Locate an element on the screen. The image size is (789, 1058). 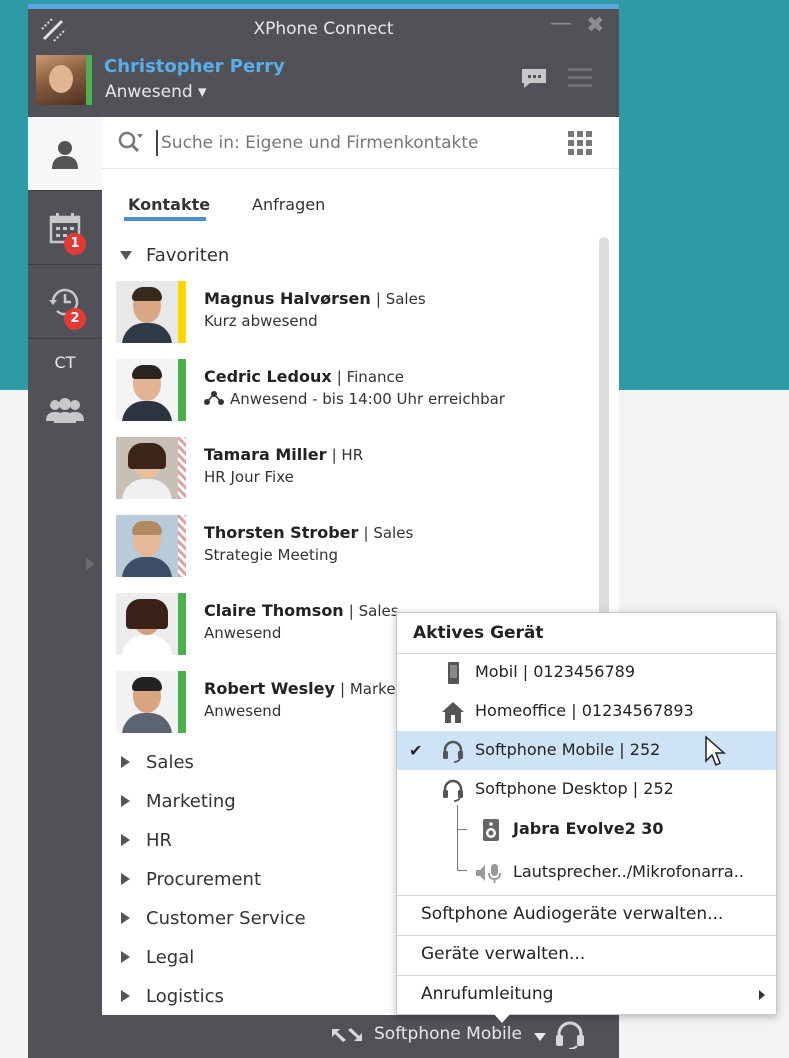
status-bar: Softphone Mobile is located at coordinates (360, 1034).